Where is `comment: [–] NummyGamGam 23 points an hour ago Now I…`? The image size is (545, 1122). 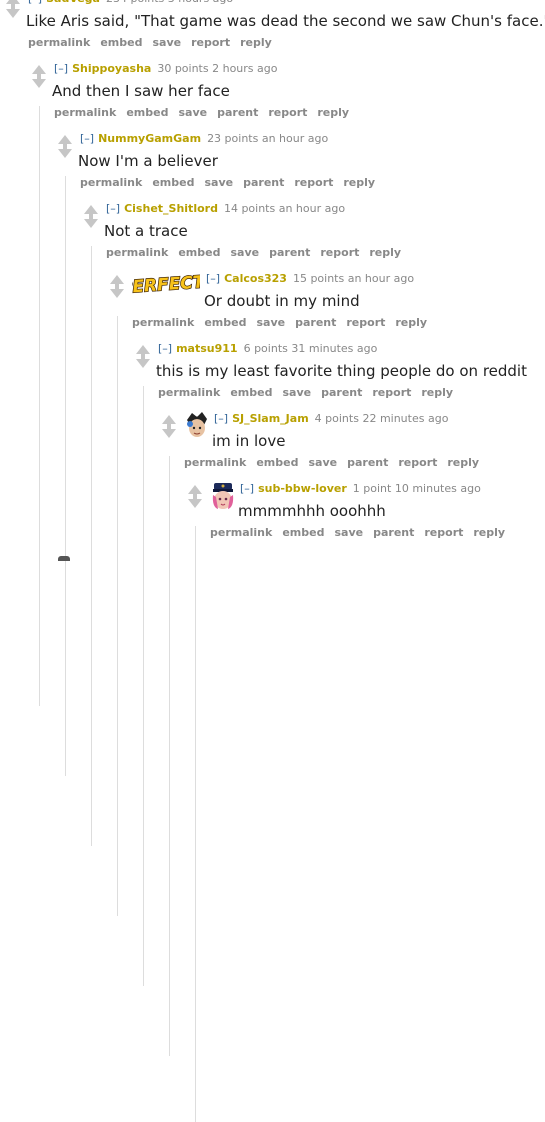
comment: [–] NummyGamGam 23 points an hour ago Now I… is located at coordinates (272, 167).